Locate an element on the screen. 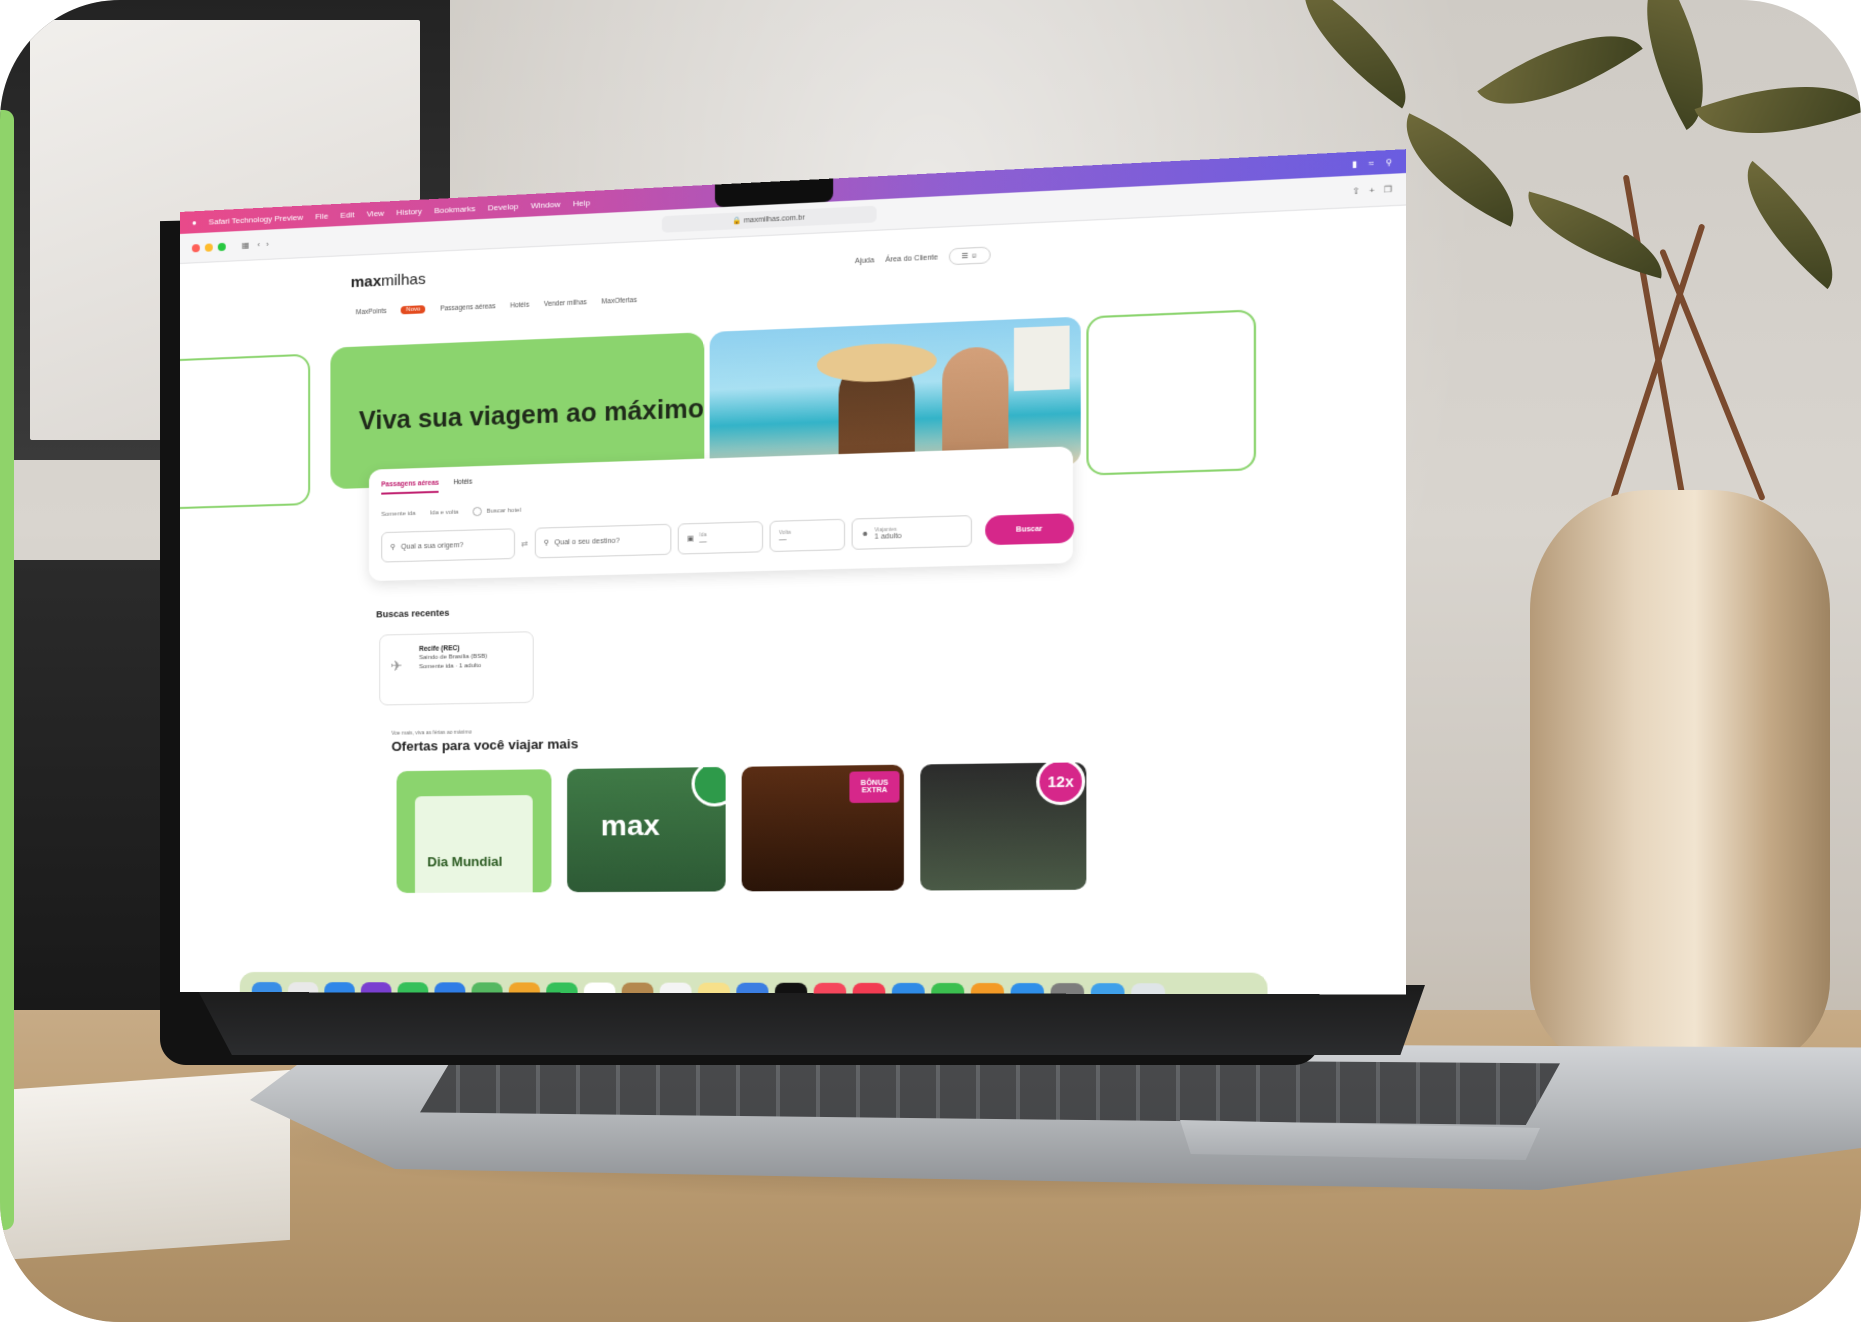  site-logo: maxmilhas is located at coordinates (388, 281).